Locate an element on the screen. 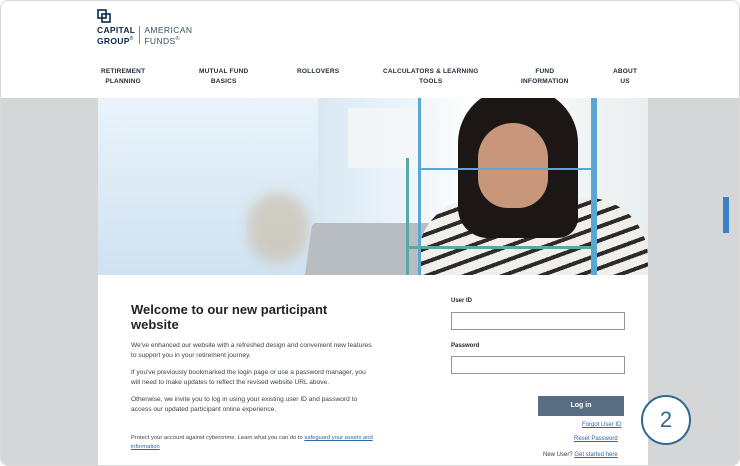 Image resolution: width=740 pixels, height=466 pixels. nav-label-line2: TOOLS is located at coordinates (431, 81).